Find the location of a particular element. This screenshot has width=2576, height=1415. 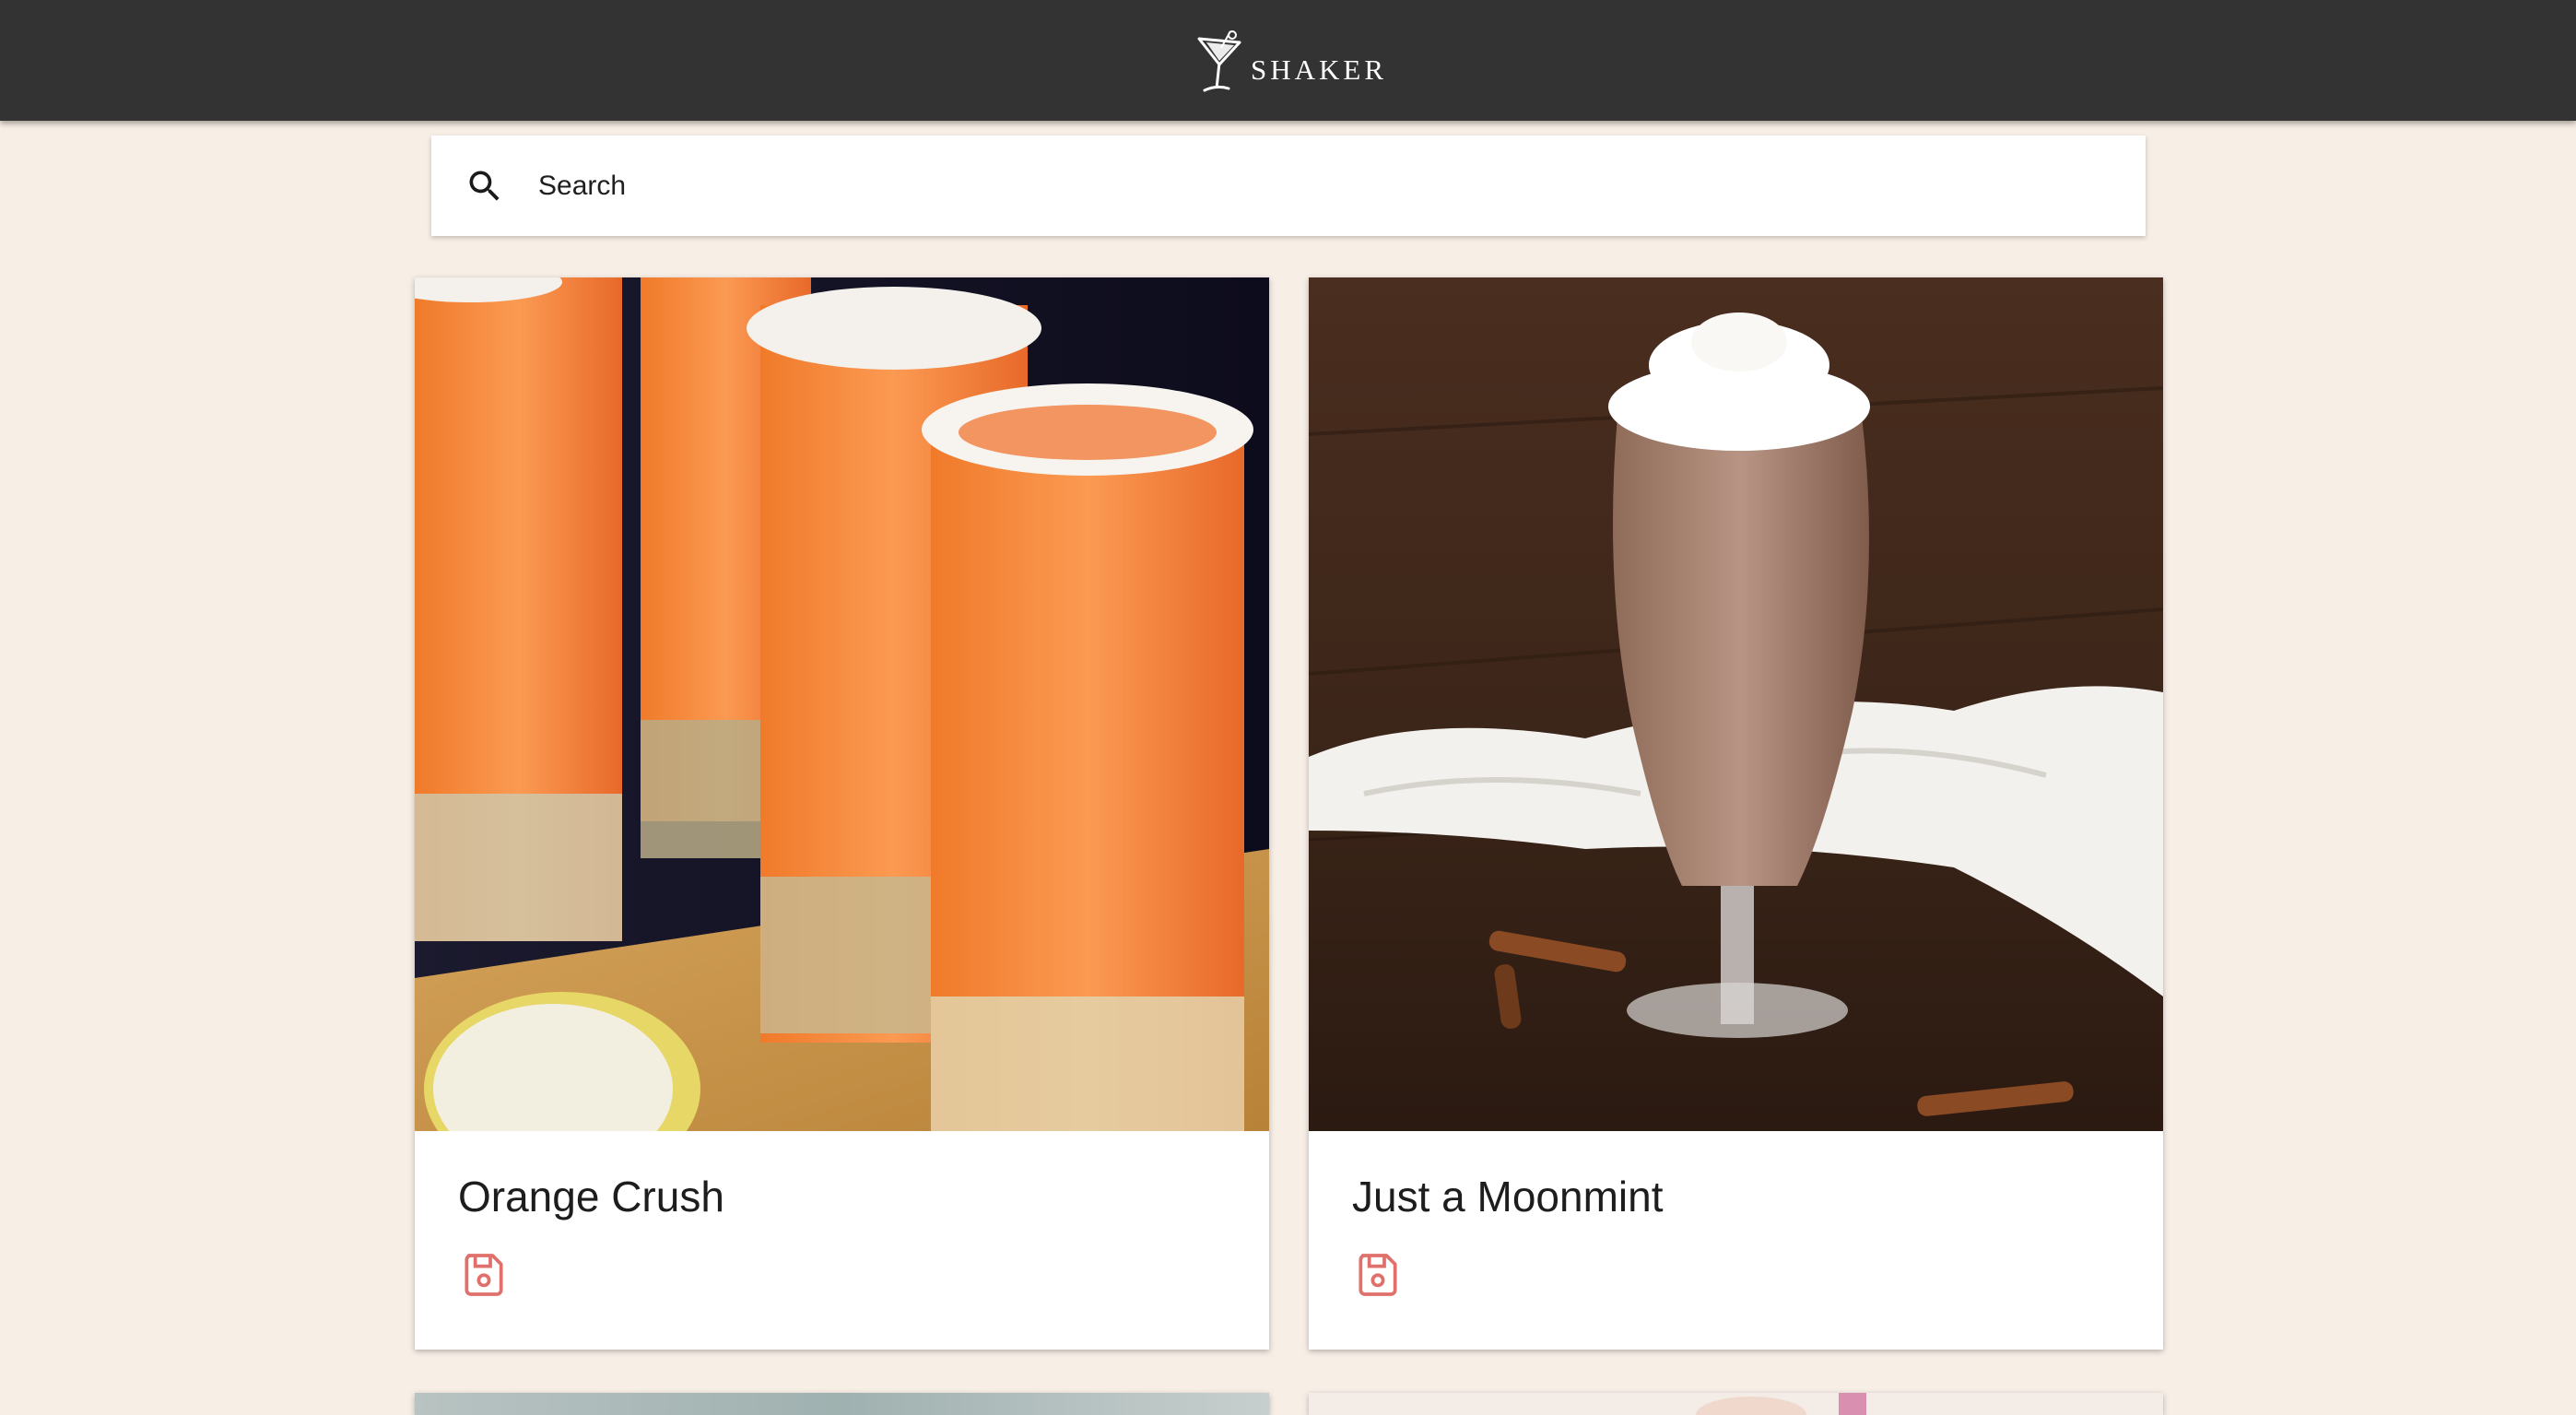

brand-name: SHAKER is located at coordinates (1320, 69).